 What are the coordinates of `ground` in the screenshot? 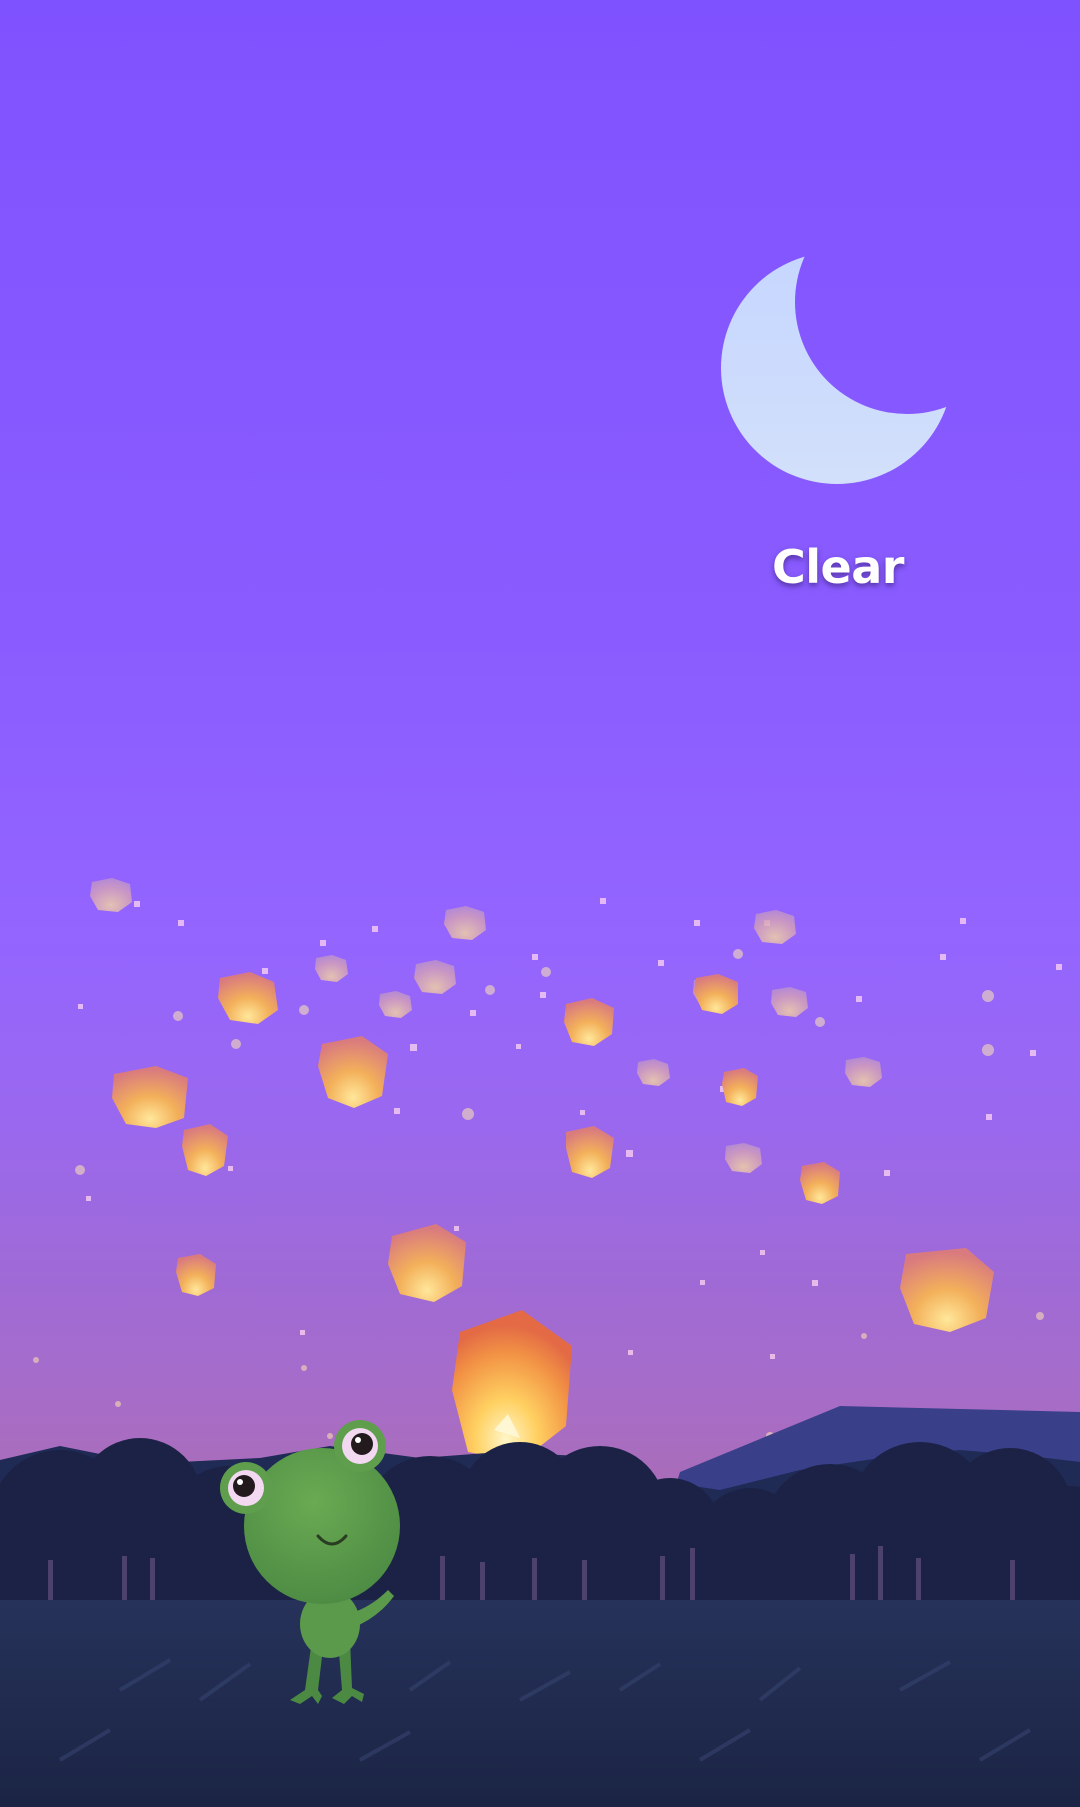 It's located at (540, 1703).